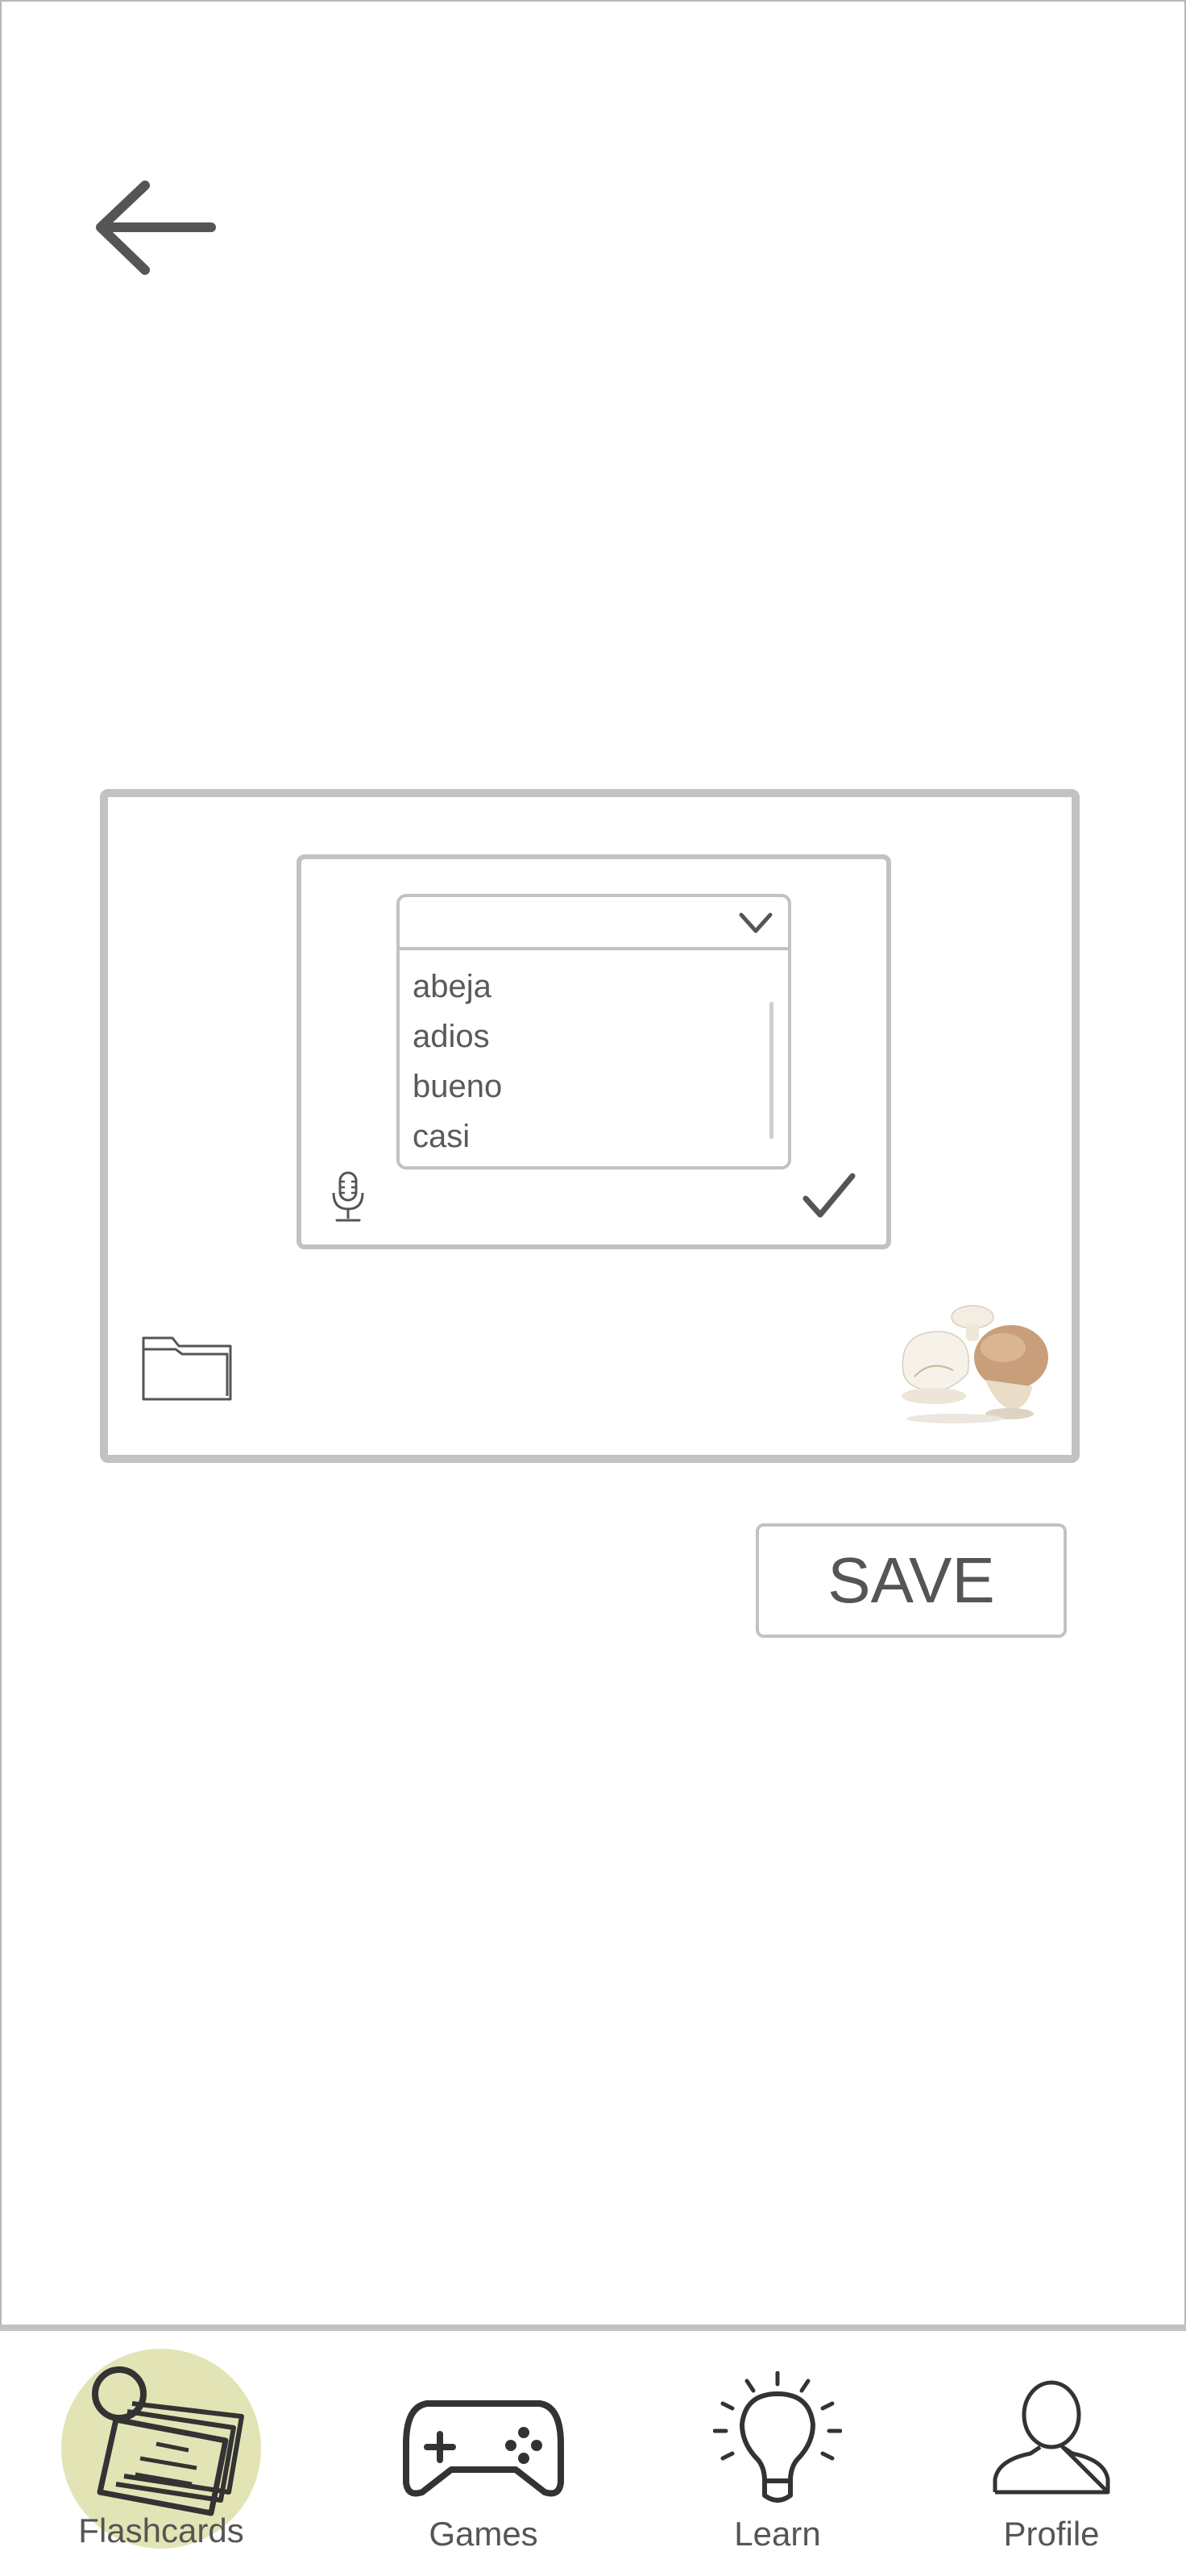 This screenshot has width=1186, height=2576. What do you see at coordinates (756, 923) in the screenshot?
I see `chevron-down-icon` at bounding box center [756, 923].